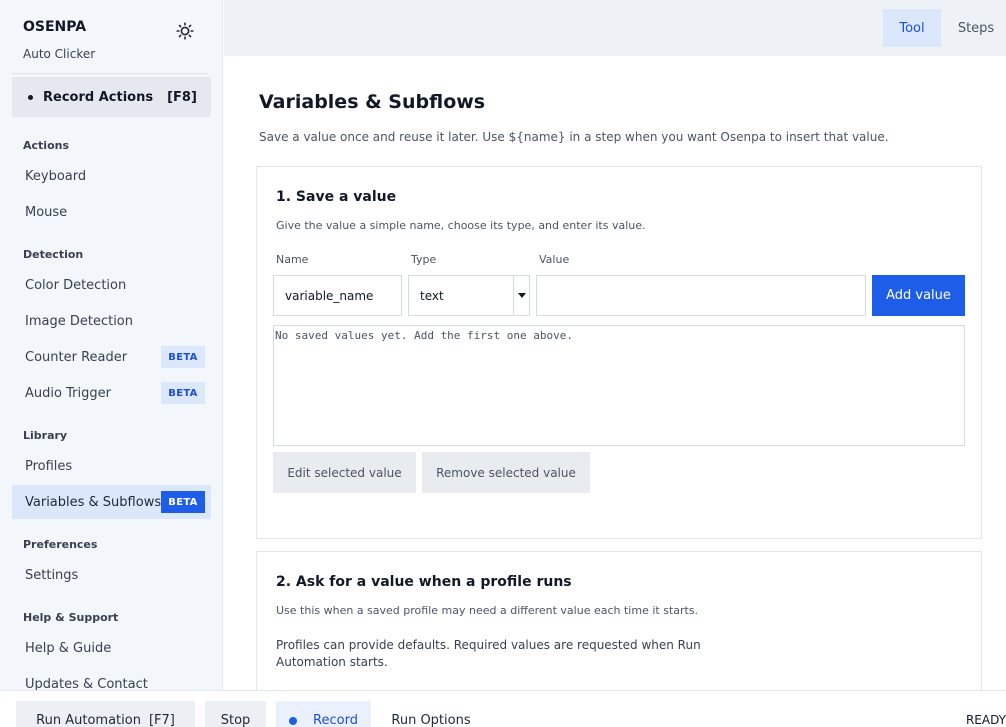 This screenshot has height=727, width=1006. I want to click on sidebar-item-variables-subflows: Variables & Subflows BETA, so click(111, 502).